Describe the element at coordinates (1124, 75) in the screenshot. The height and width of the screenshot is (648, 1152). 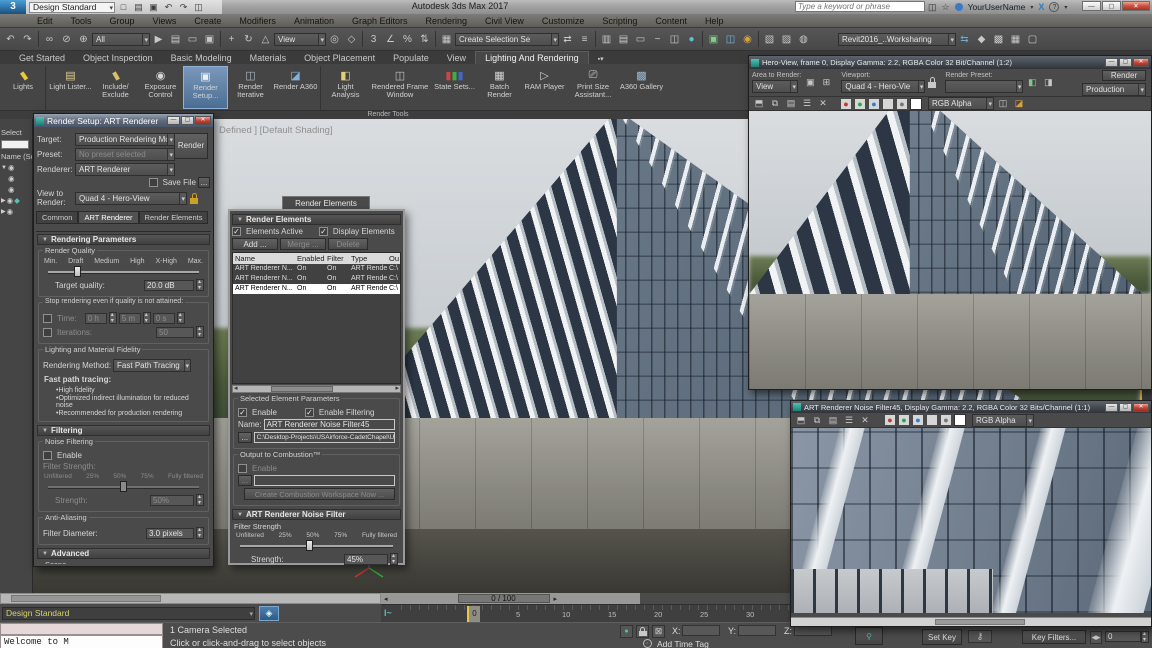
I see `render-button: Render` at that location.